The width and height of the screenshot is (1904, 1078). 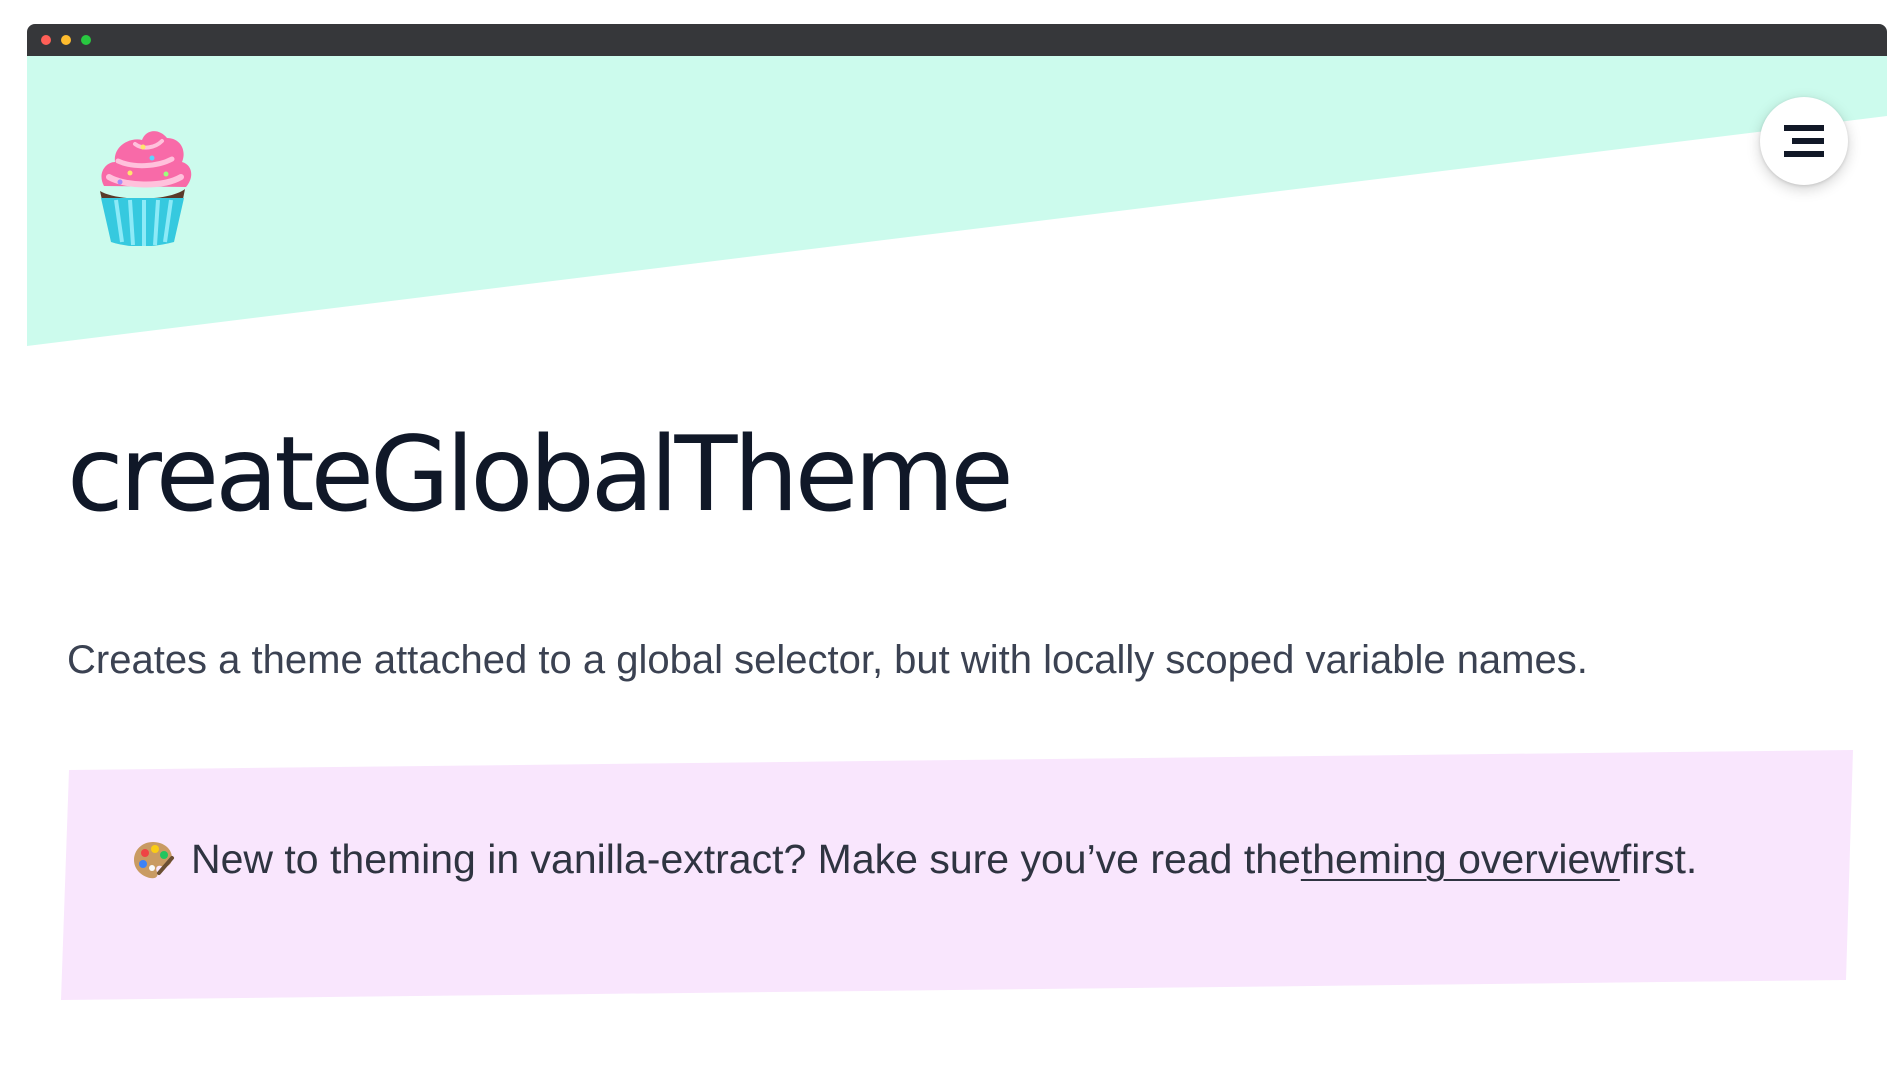 I want to click on hamburger-menu-icon, so click(x=1804, y=141).